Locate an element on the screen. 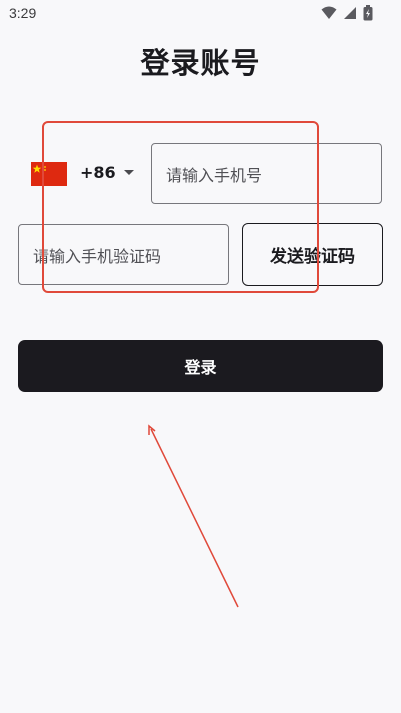 The width and height of the screenshot is (401, 713). status-bar: 3:29 is located at coordinates (200, 14).